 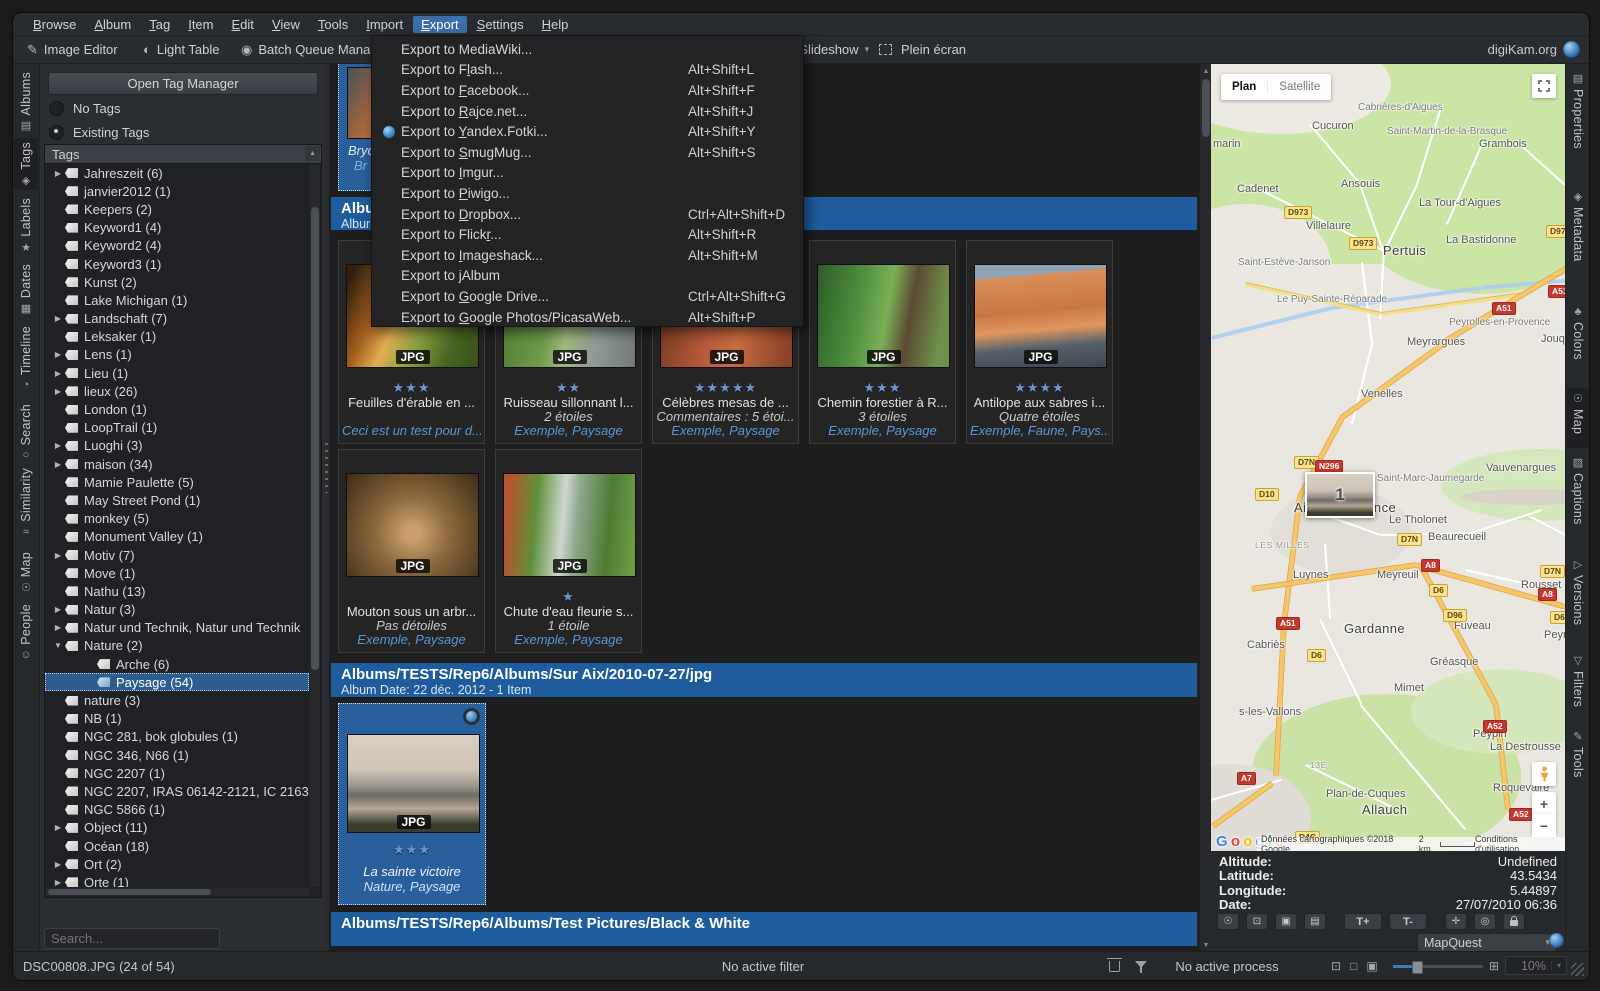 I want to click on tag-row: ▶ Motiv (7), so click(x=177, y=555).